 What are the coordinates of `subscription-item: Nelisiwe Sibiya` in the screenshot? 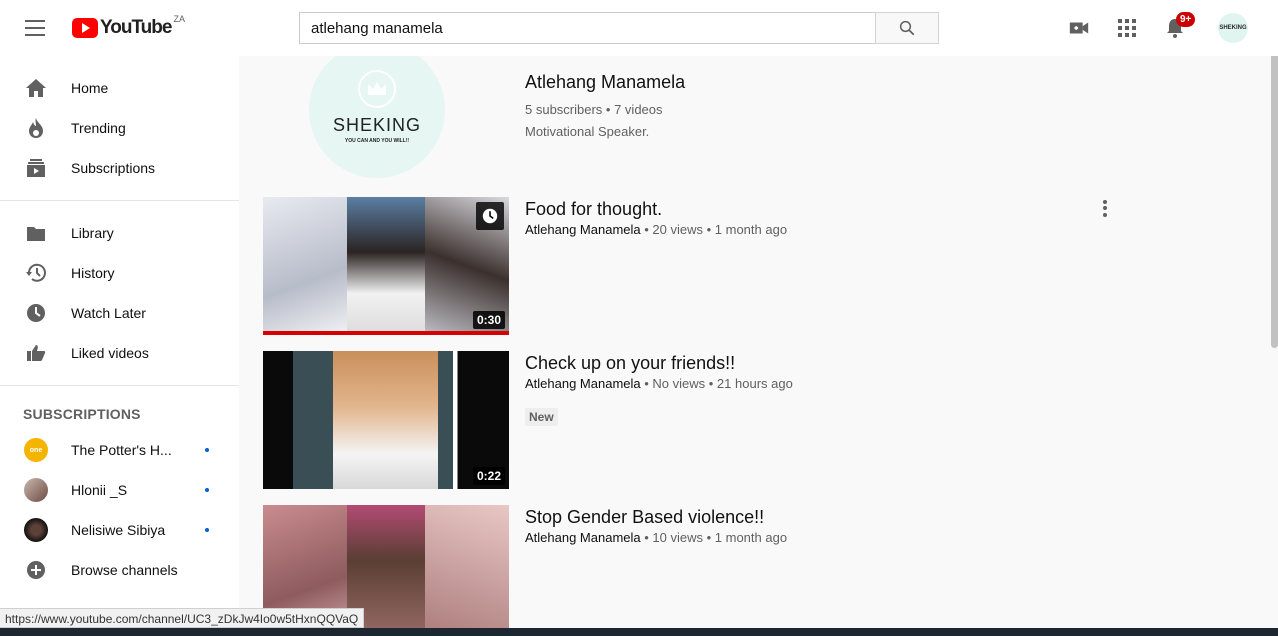 It's located at (119, 530).